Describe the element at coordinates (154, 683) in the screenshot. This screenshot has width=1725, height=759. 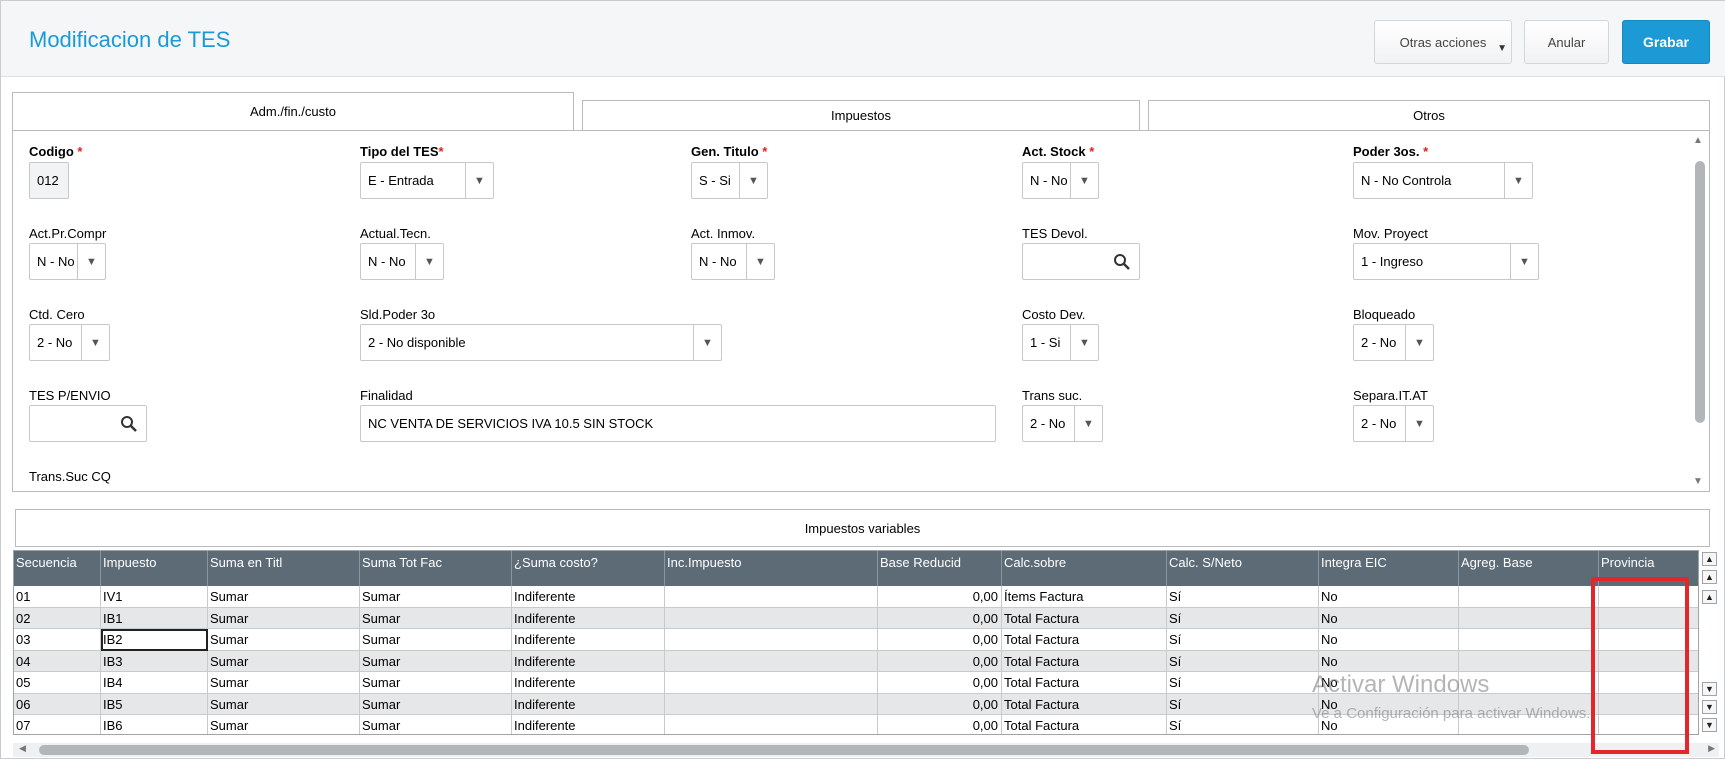
I see `table-cell: IB4` at that location.